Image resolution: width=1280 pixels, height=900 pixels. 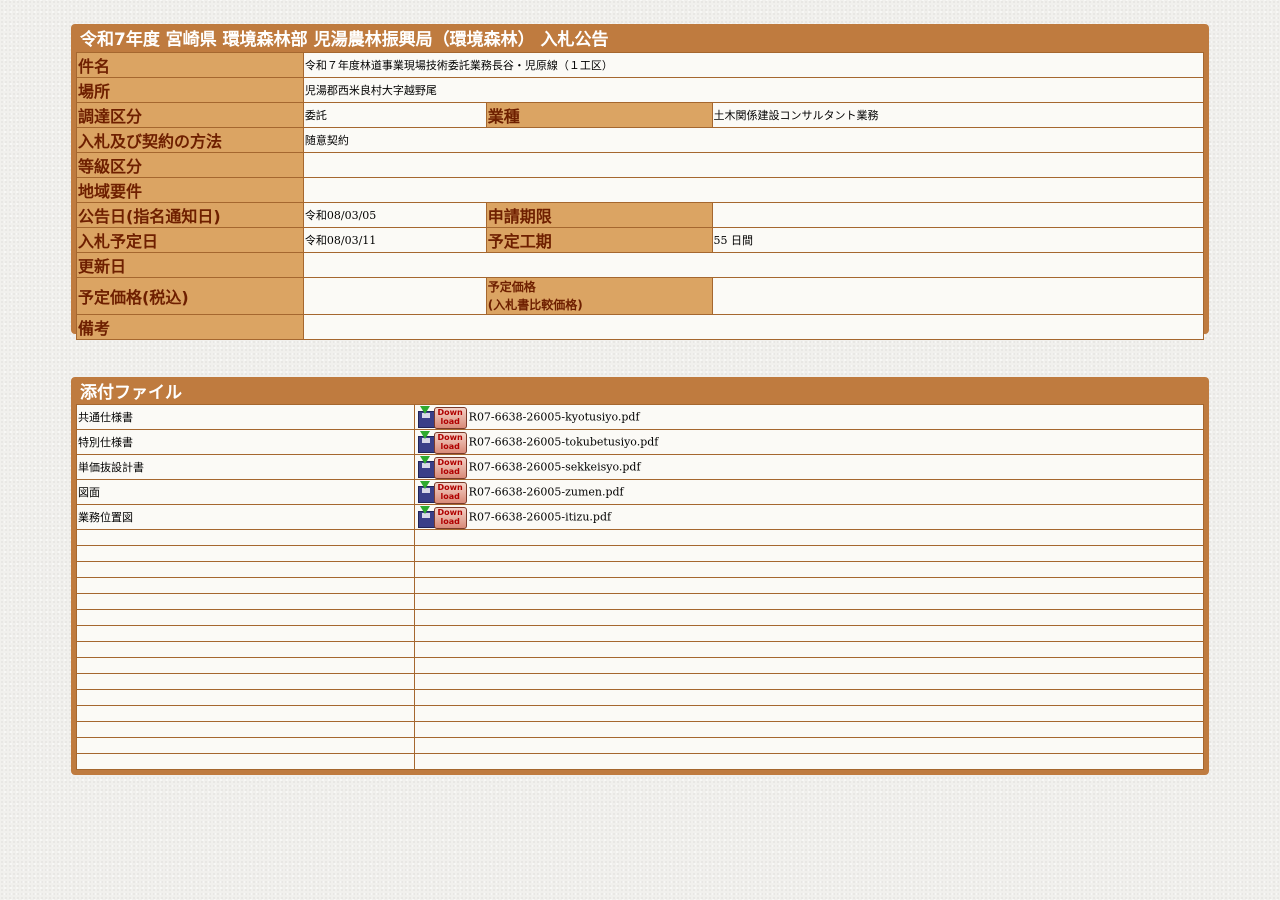 What do you see at coordinates (809, 467) in the screenshot?
I see `attachment-file-cell: Down load R07-6638-26005-sekkeisyo.pdf` at bounding box center [809, 467].